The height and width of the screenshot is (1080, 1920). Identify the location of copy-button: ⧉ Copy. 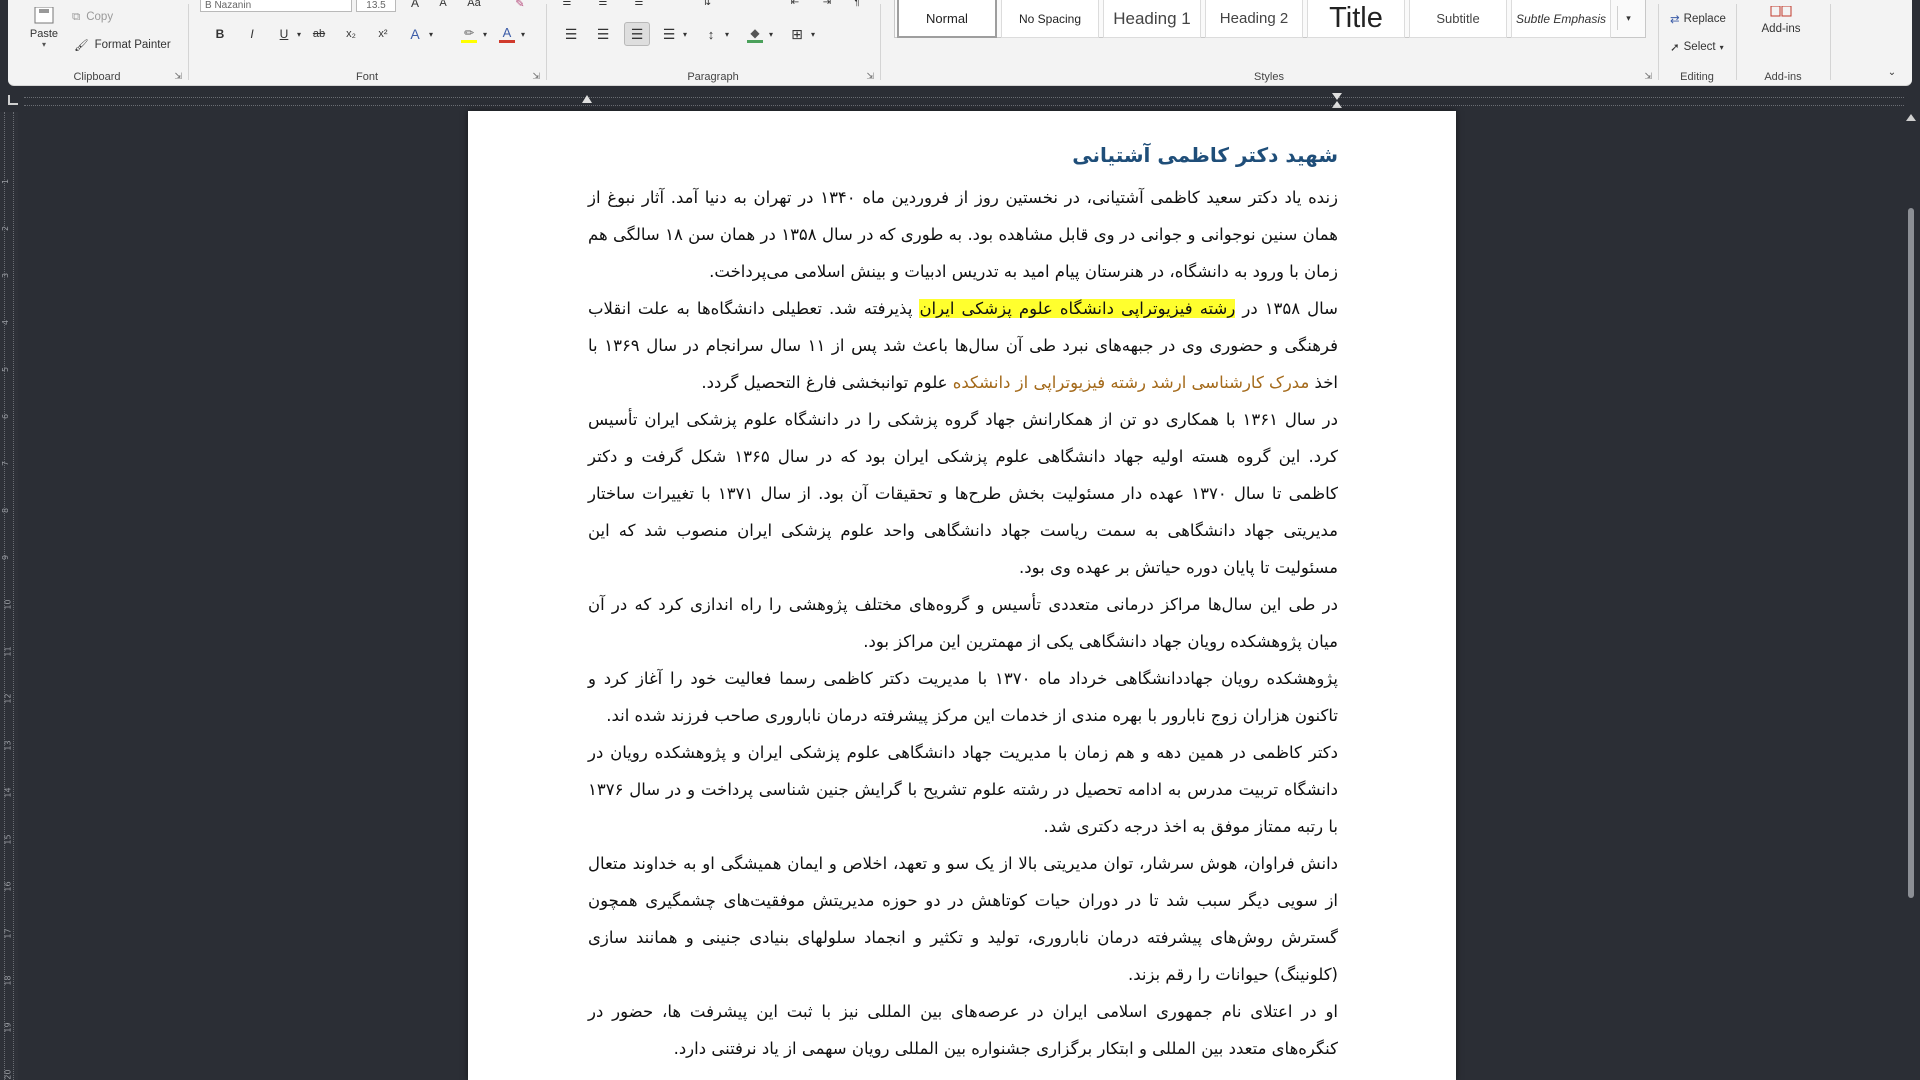
(92, 17).